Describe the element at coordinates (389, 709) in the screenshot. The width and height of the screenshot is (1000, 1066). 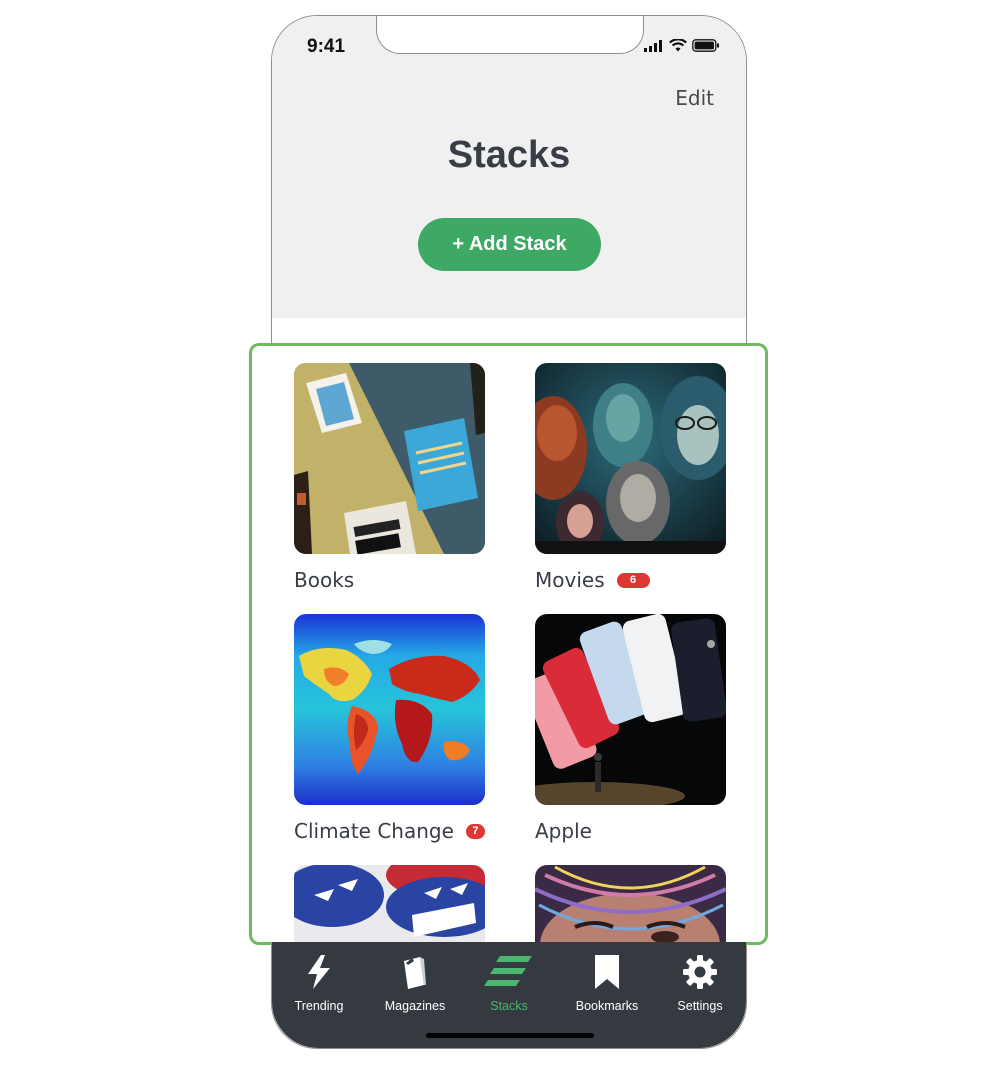
I see `climate-map-image` at that location.